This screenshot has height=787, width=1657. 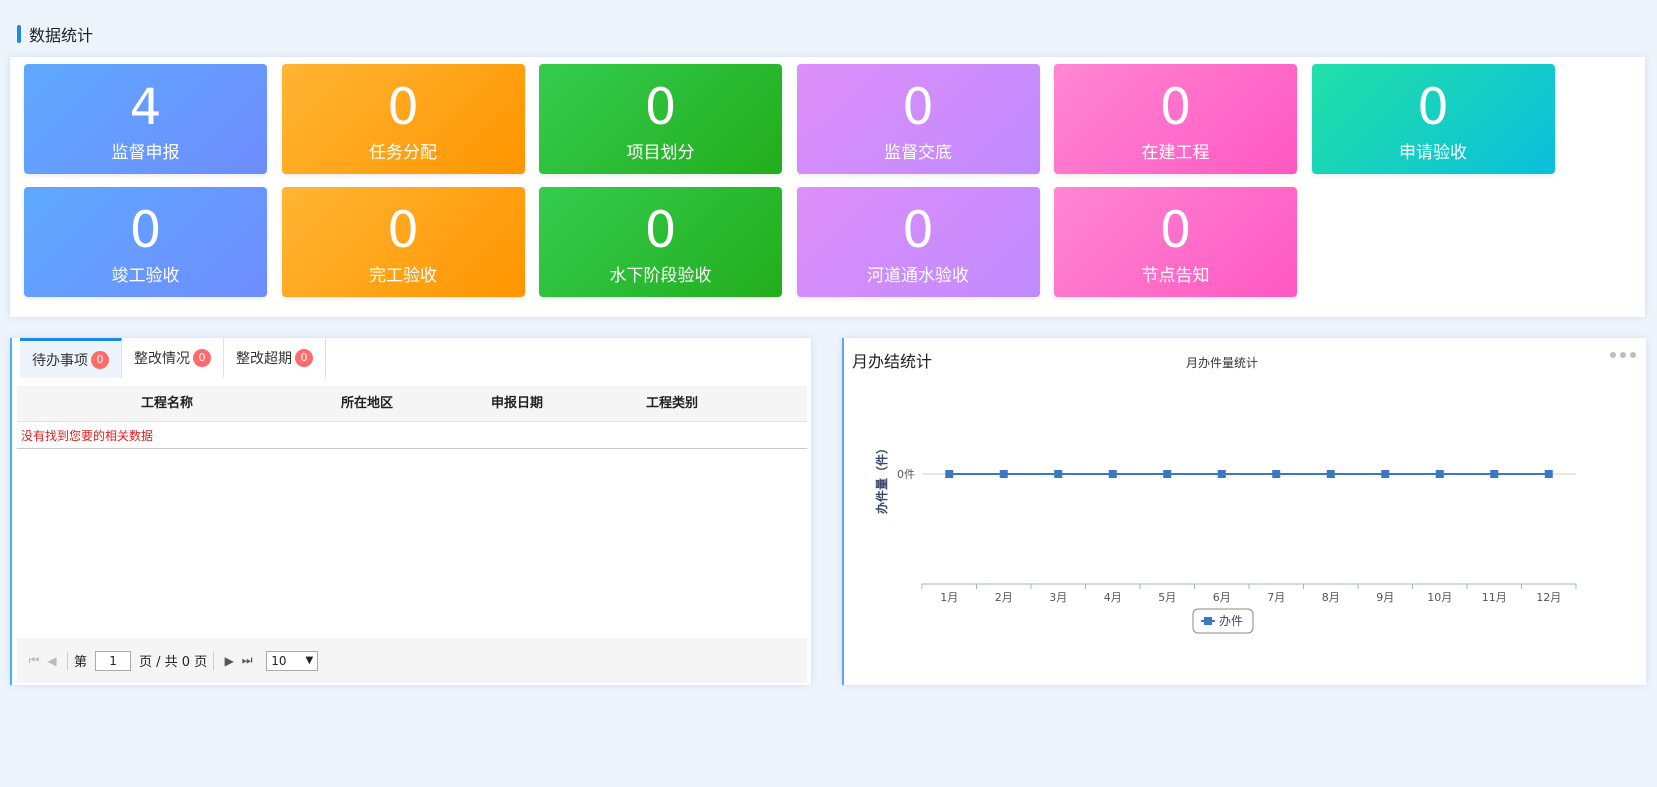 I want to click on tab-rectification-status: 整改情况 0, so click(x=173, y=358).